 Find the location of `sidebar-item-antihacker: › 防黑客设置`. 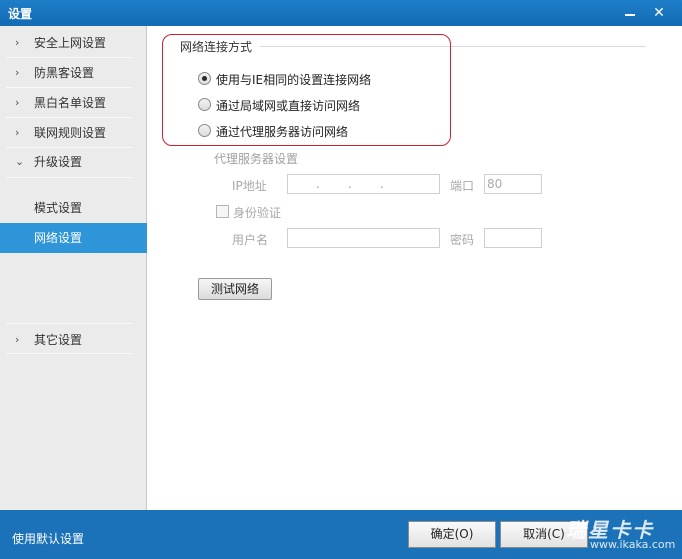

sidebar-item-antihacker: › 防黑客设置 is located at coordinates (73, 73).